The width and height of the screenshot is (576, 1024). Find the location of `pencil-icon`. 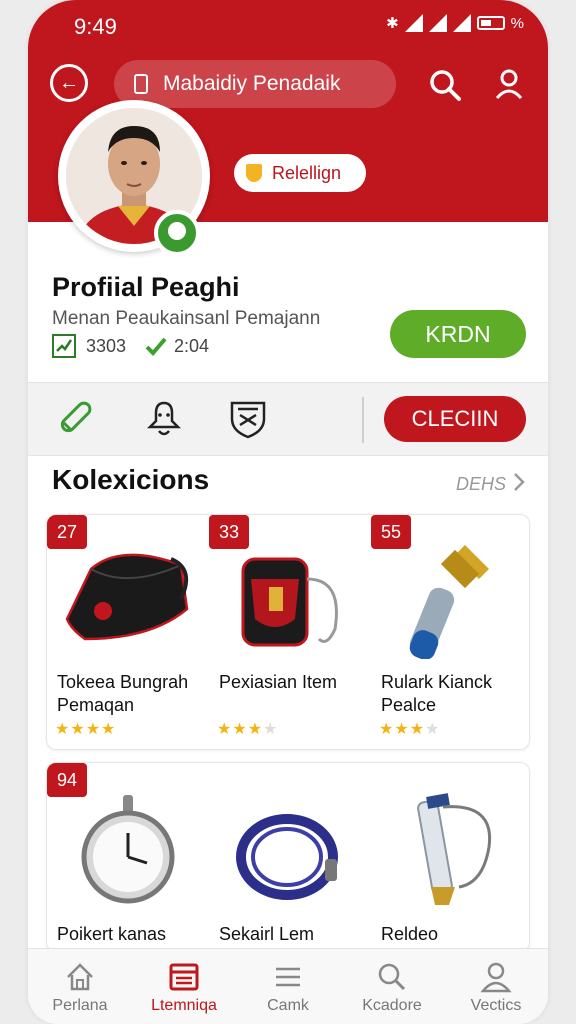

pencil-icon is located at coordinates (74, 419).